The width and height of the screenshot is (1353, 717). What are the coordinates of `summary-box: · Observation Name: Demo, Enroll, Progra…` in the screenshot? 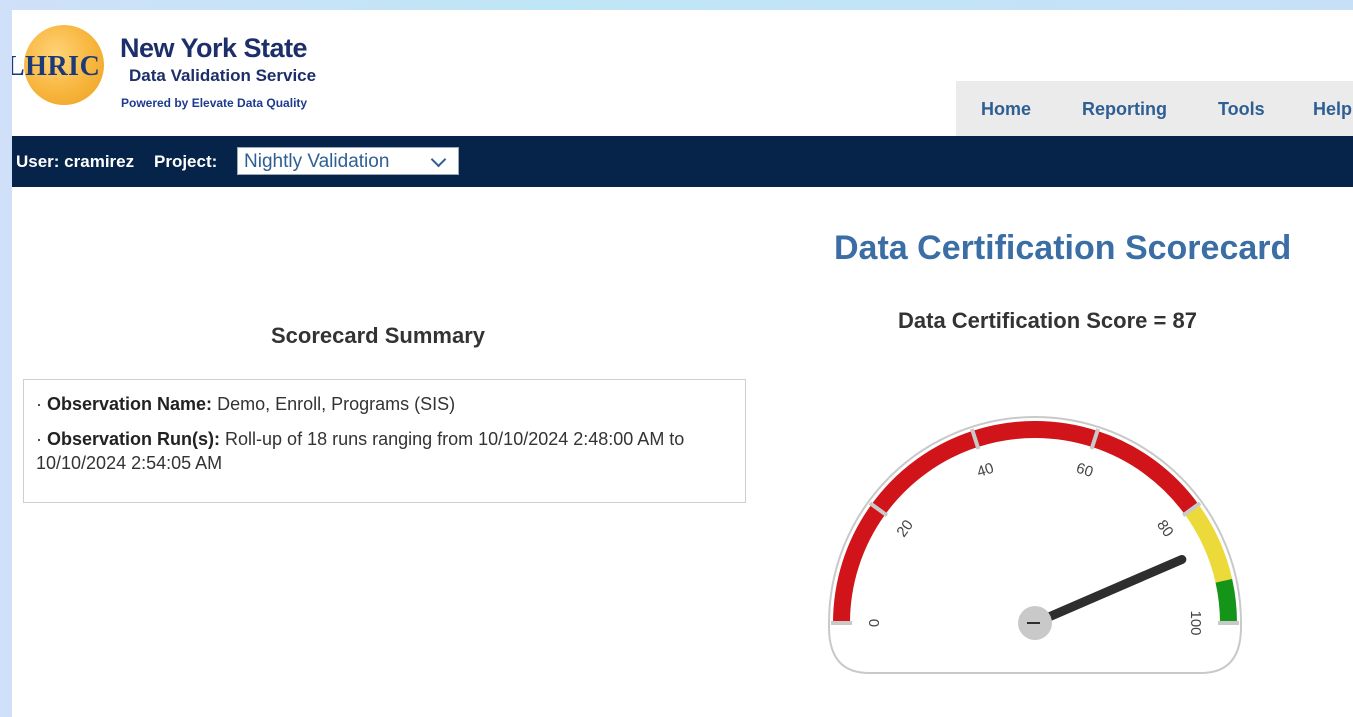 It's located at (384, 441).